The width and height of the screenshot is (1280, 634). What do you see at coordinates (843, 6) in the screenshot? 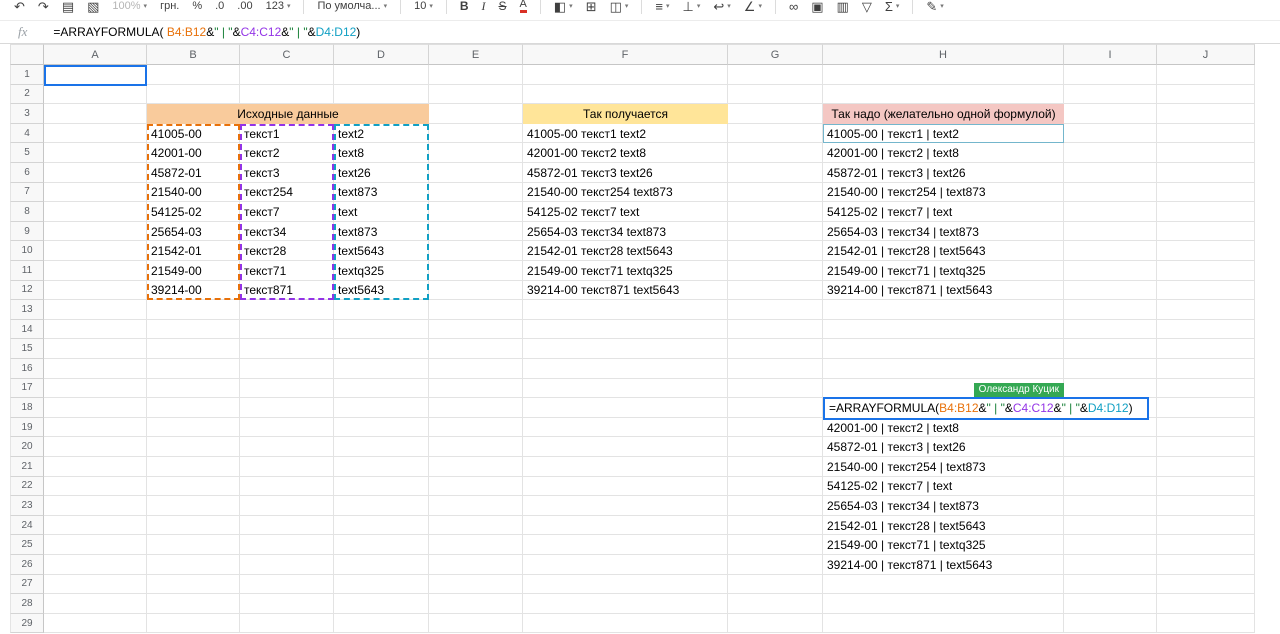
I see `insert-chart-button: ▥` at bounding box center [843, 6].